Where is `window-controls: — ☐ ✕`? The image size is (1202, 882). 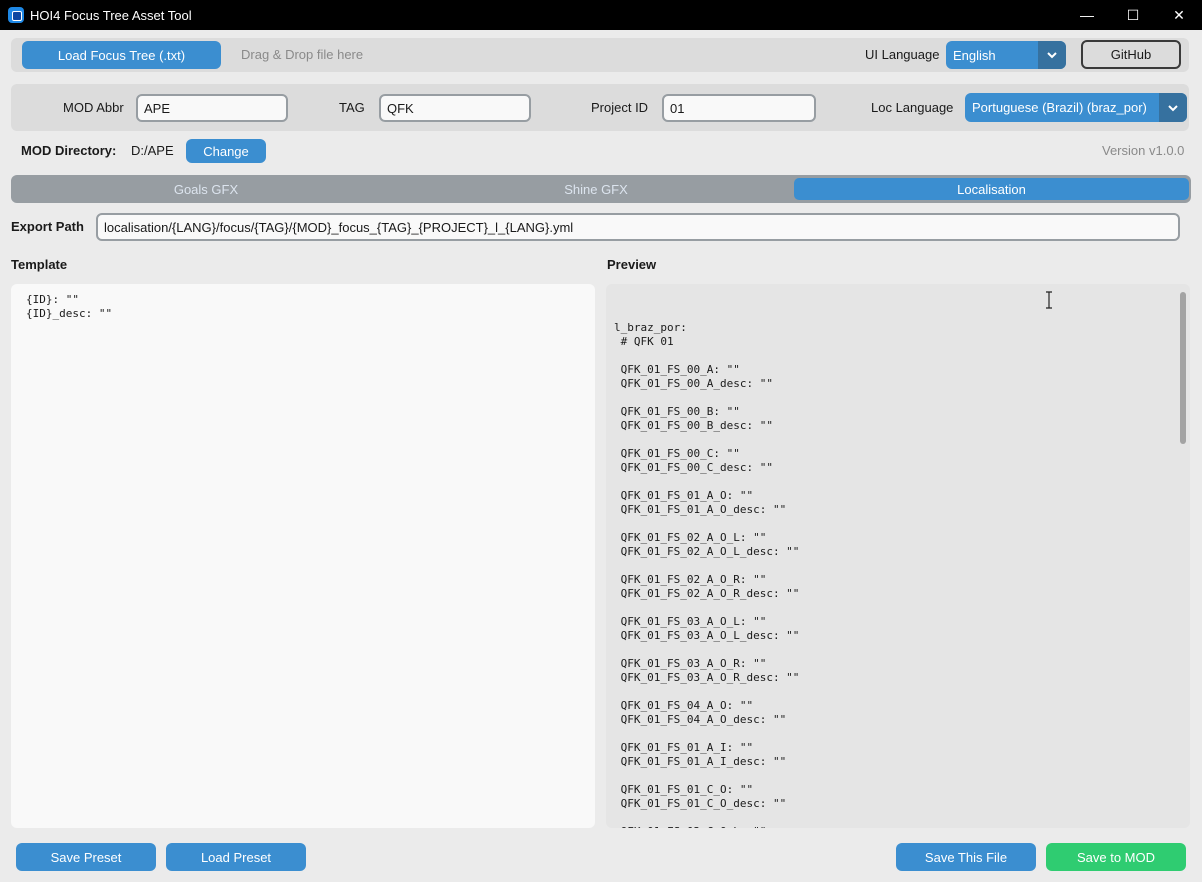
window-controls: — ☐ ✕ is located at coordinates (1133, 15).